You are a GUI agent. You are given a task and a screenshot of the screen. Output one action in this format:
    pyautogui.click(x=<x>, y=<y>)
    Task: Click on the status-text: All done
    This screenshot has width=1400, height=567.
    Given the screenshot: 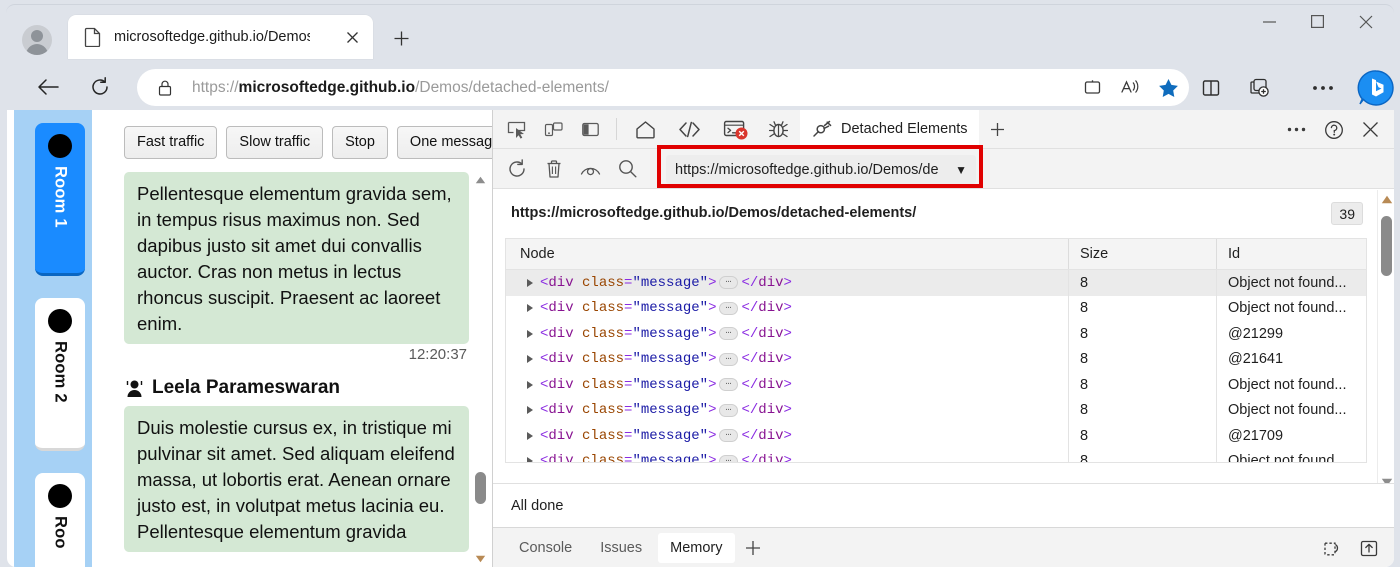 What is the action you would take?
    pyautogui.click(x=537, y=505)
    